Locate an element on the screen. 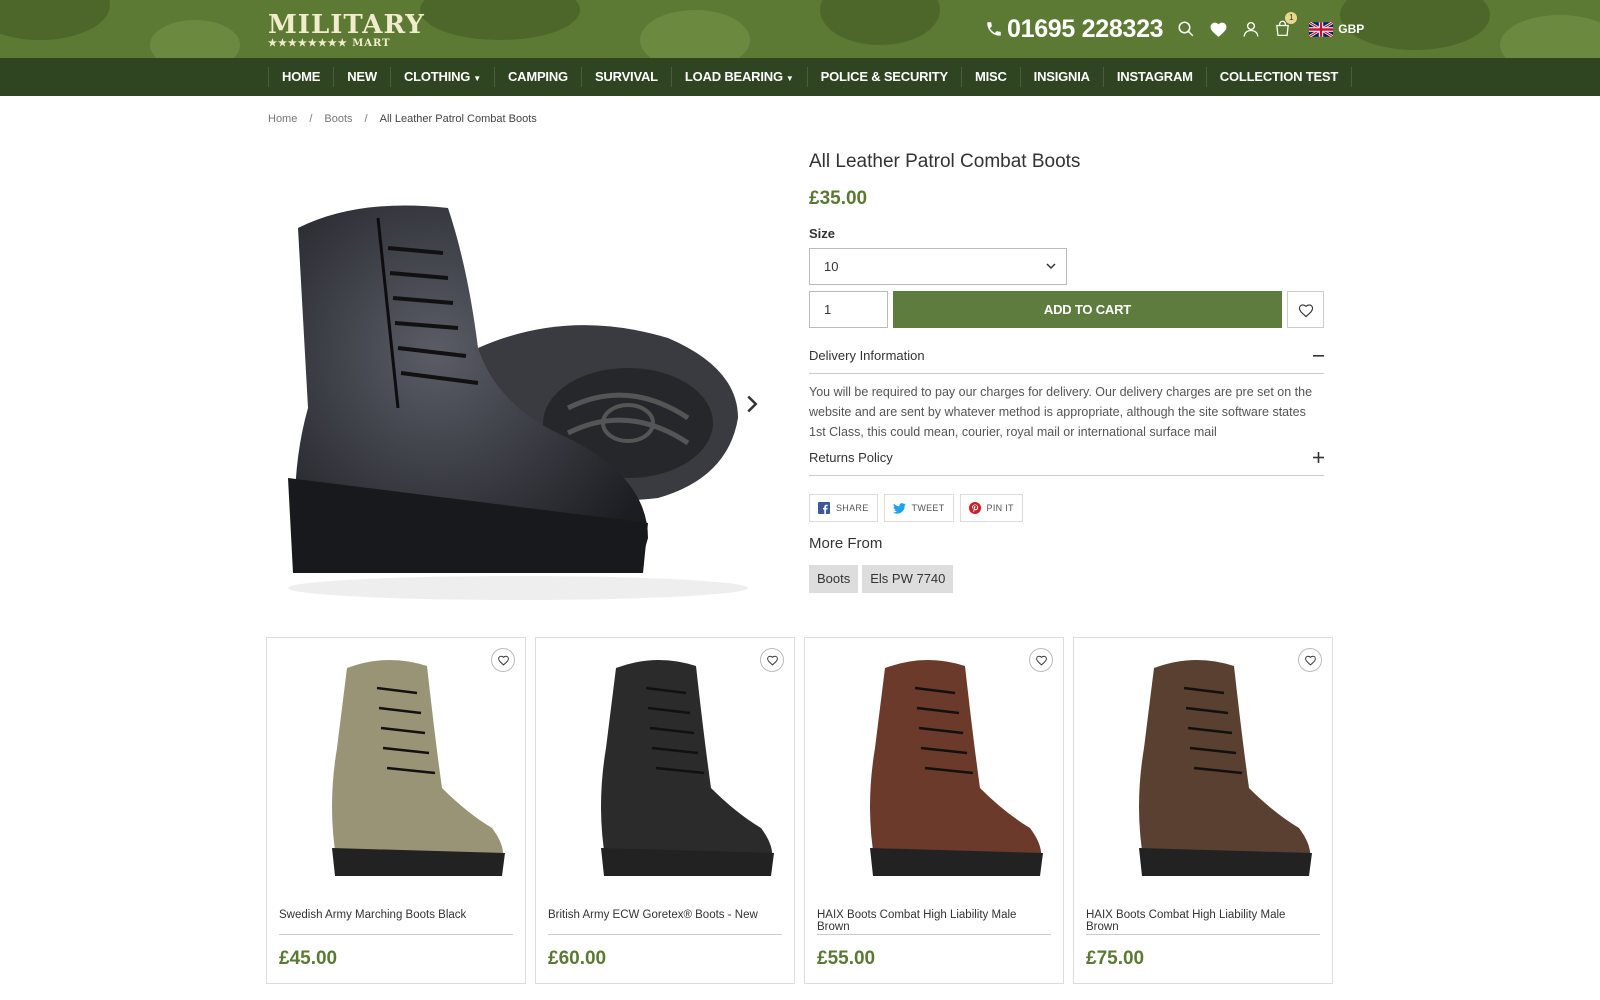 The height and width of the screenshot is (1000, 1600). product-card-price: £55.00 is located at coordinates (846, 958).